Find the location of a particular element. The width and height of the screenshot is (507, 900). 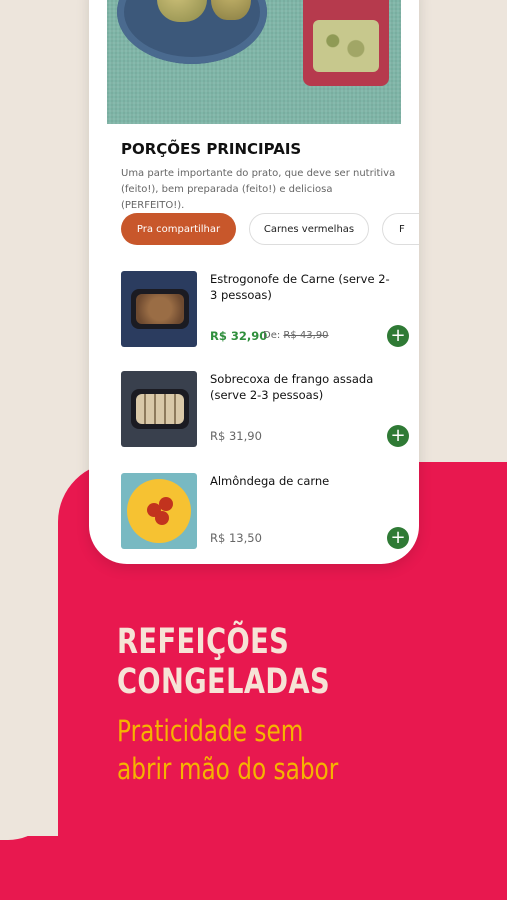

plate-image is located at coordinates (192, 32).